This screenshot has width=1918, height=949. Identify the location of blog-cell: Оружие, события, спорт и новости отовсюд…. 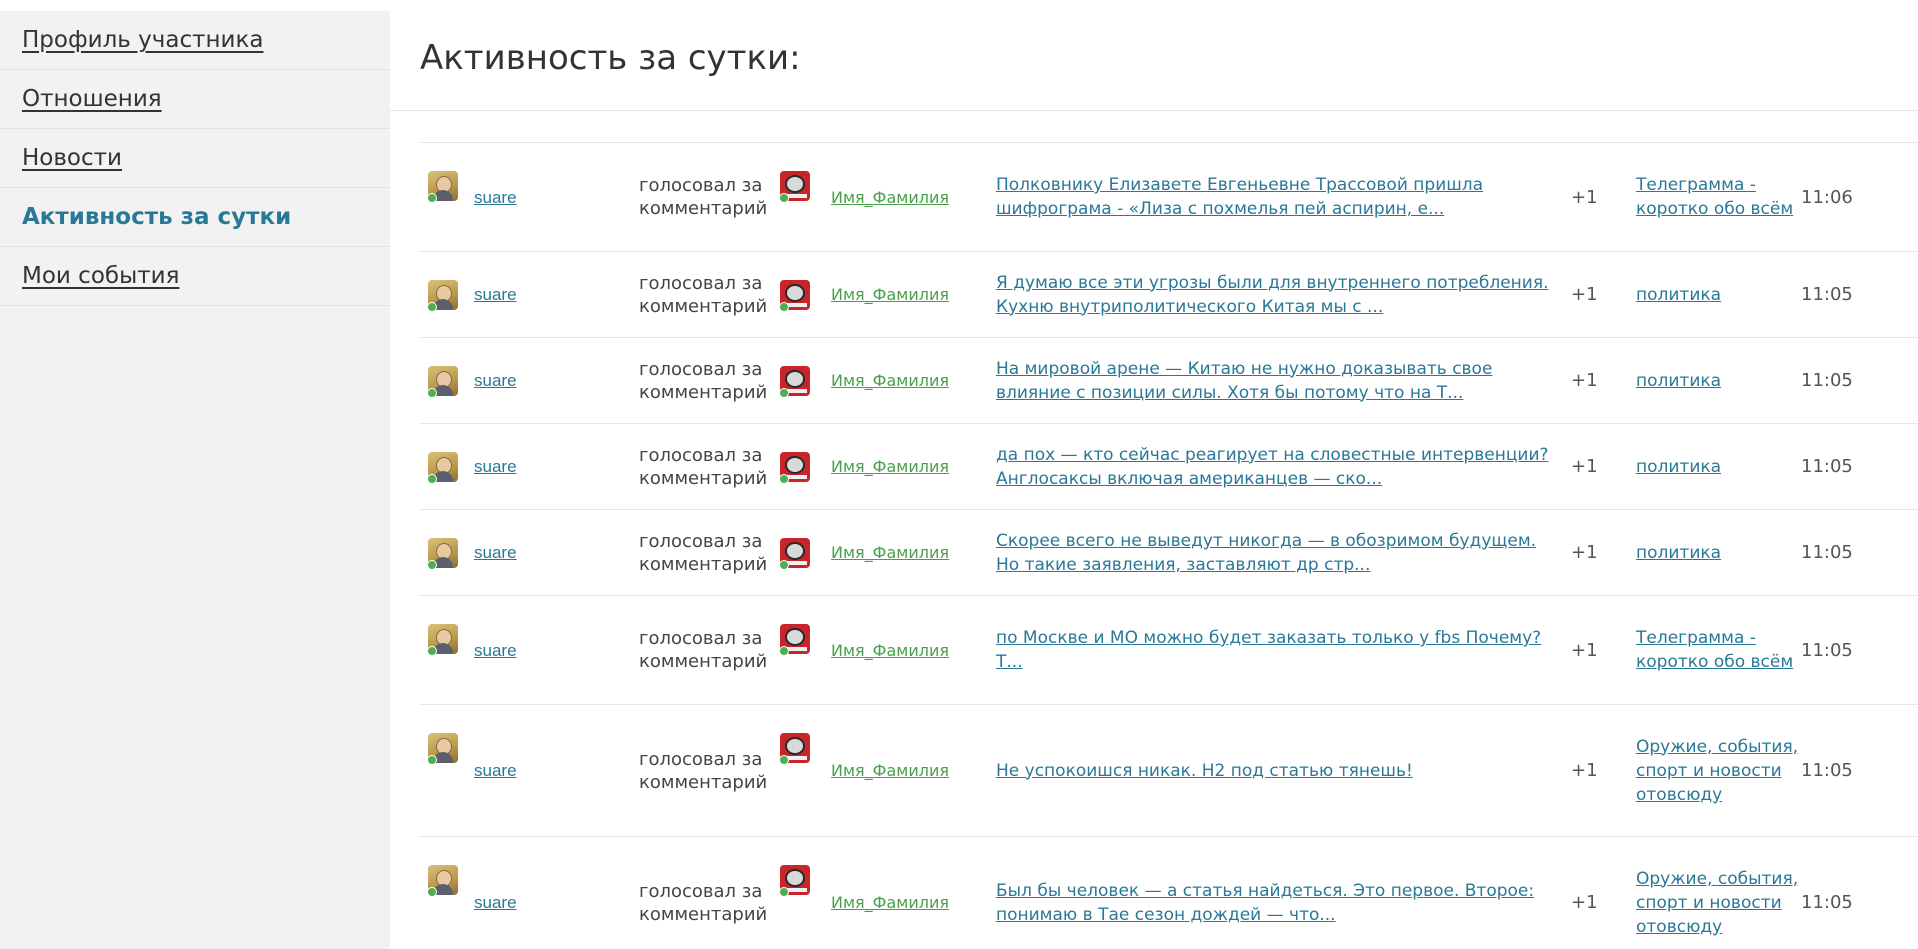
(1718, 892).